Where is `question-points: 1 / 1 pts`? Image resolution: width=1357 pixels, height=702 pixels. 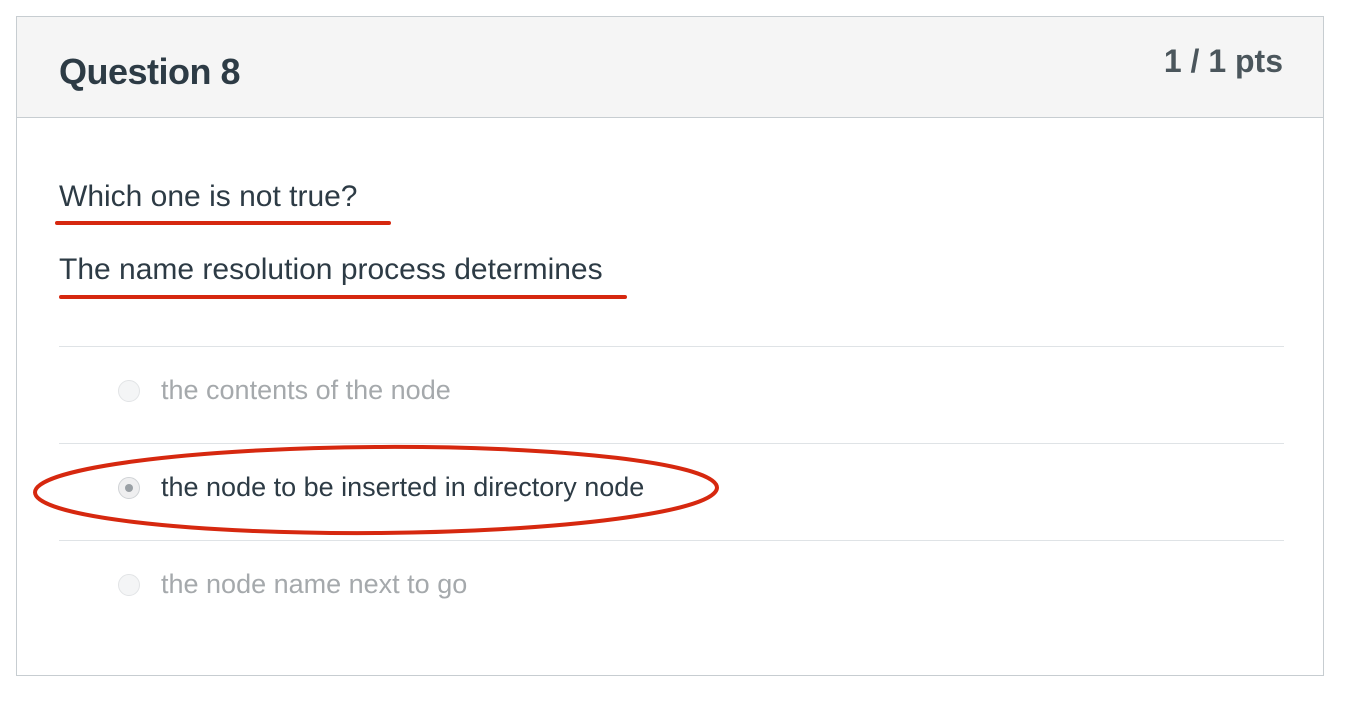
question-points: 1 / 1 pts is located at coordinates (1223, 61).